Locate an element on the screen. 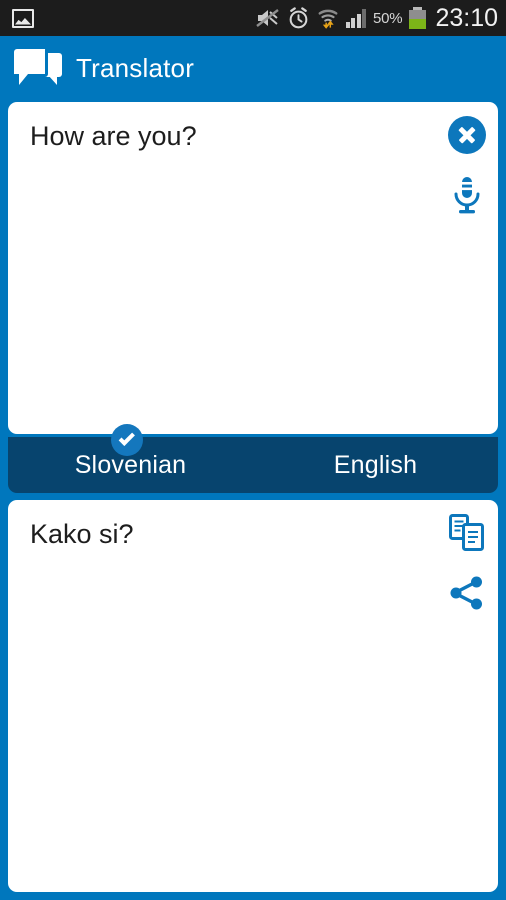 Image resolution: width=506 pixels, height=900 pixels. target-language-option: English is located at coordinates (375, 465).